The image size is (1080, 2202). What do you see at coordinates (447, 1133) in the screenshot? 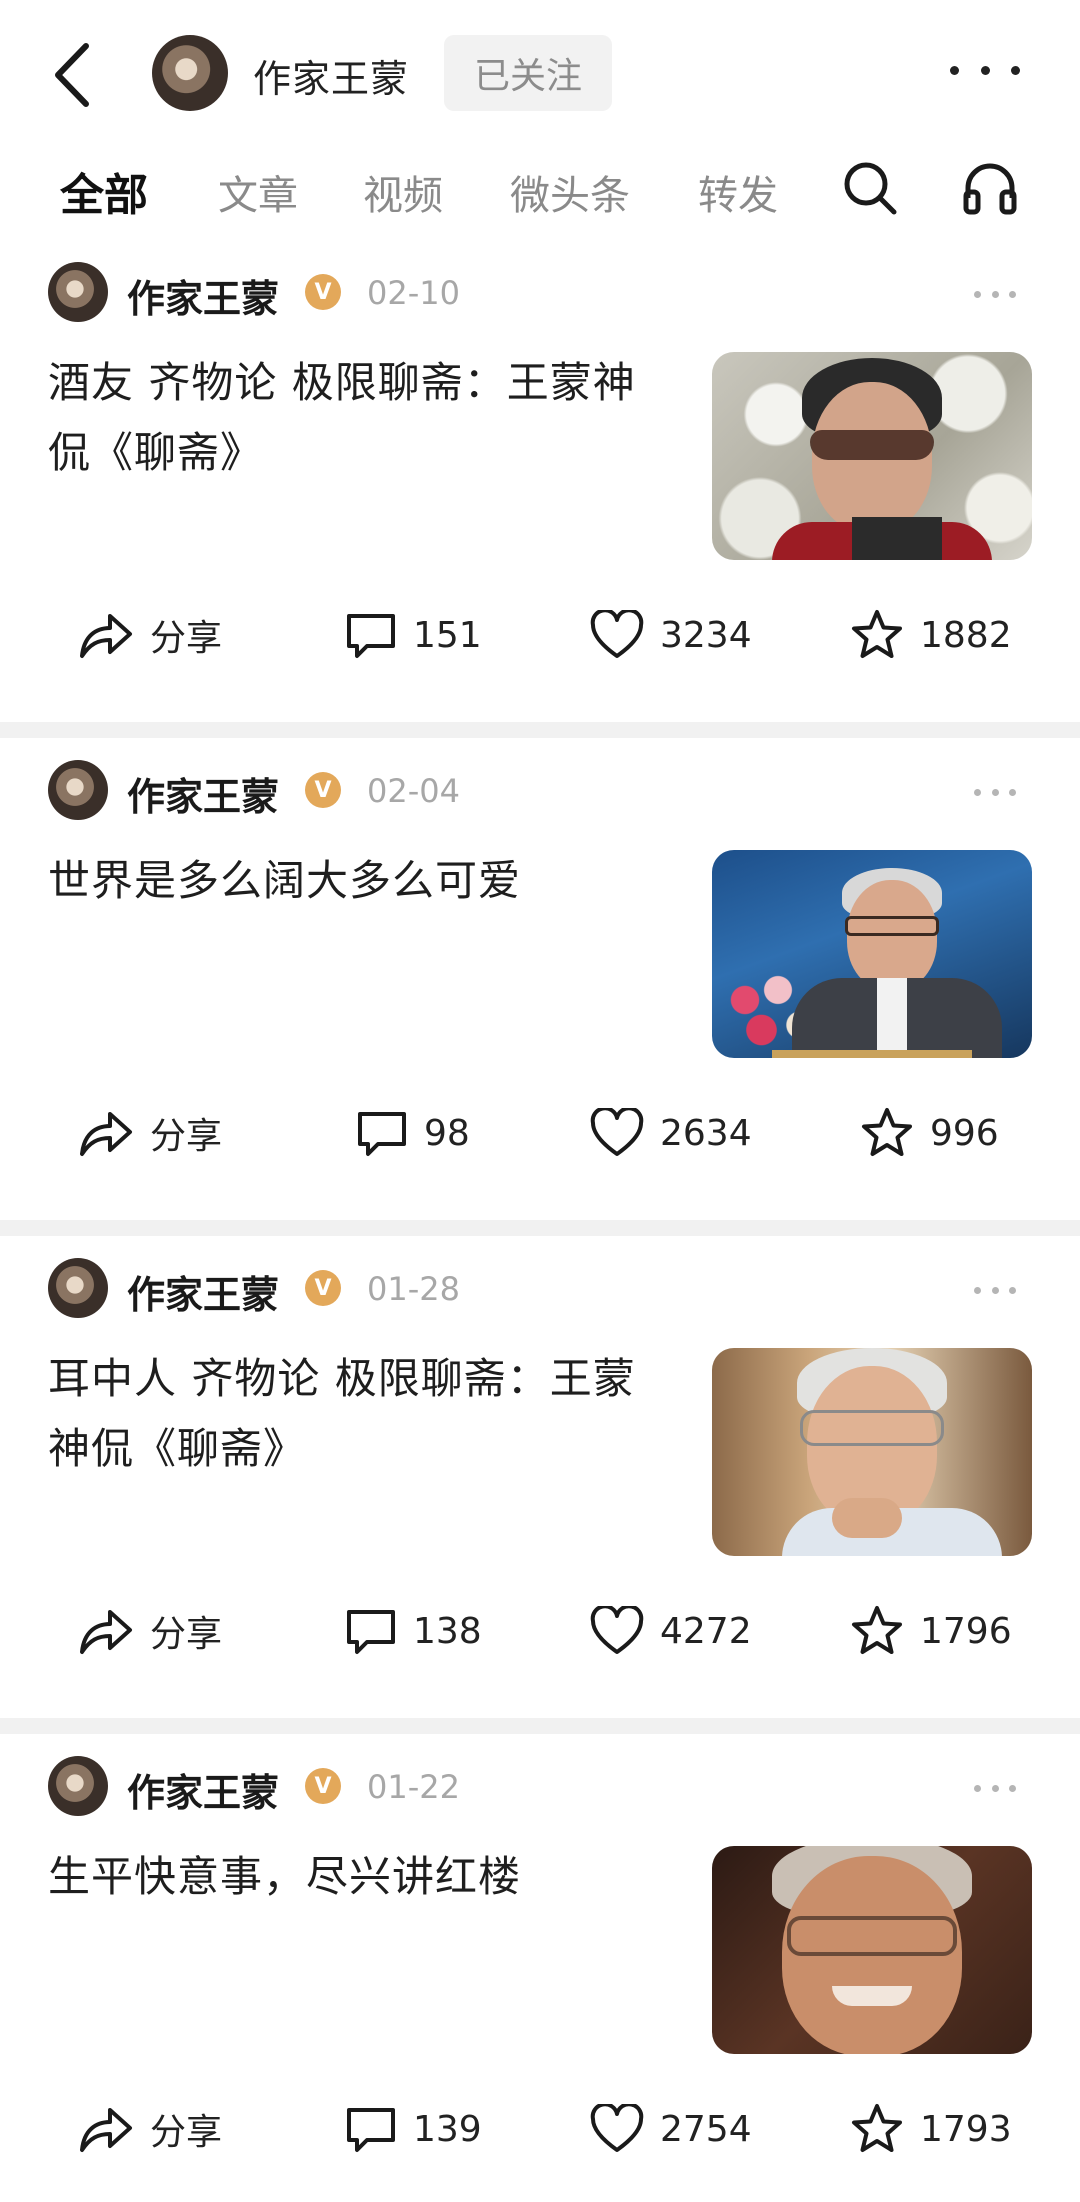
I see `comment-count: 98` at bounding box center [447, 1133].